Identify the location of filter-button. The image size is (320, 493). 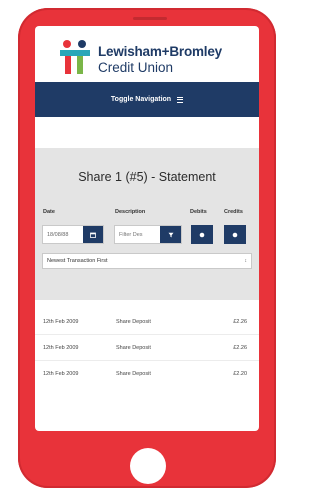
(170, 234).